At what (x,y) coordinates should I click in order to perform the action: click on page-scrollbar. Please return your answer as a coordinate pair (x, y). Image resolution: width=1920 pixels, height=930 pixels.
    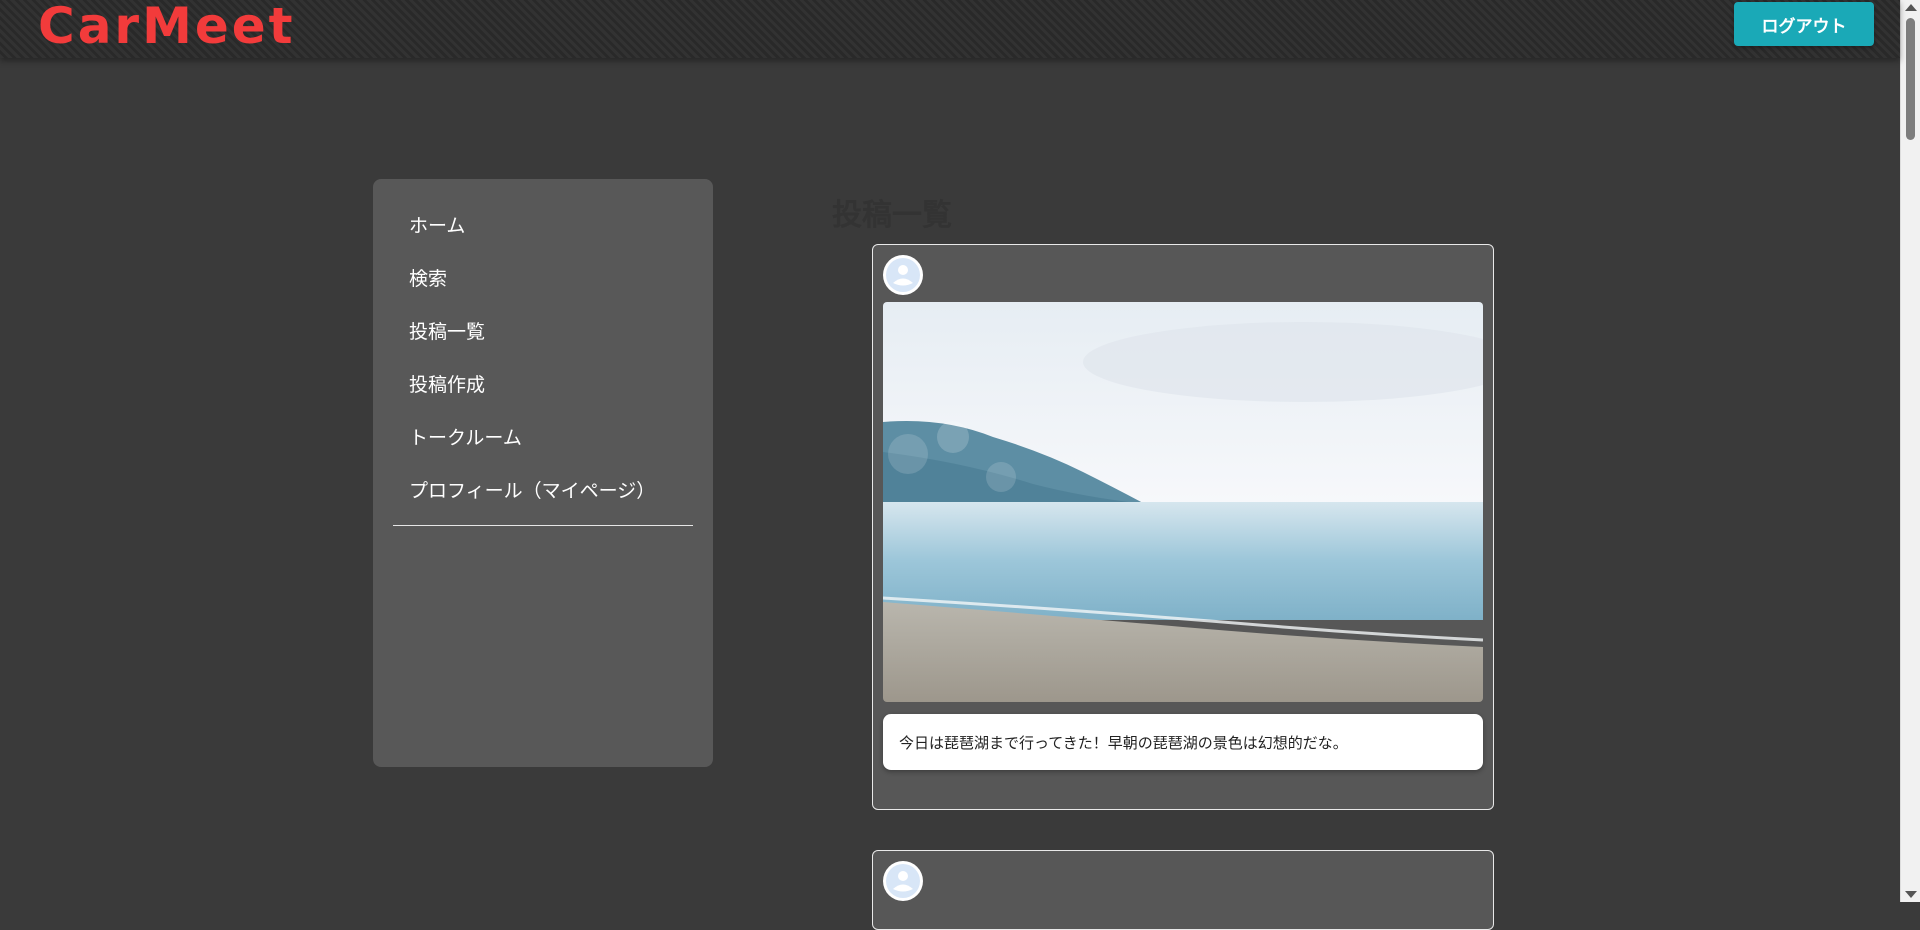
    Looking at the image, I should click on (1910, 451).